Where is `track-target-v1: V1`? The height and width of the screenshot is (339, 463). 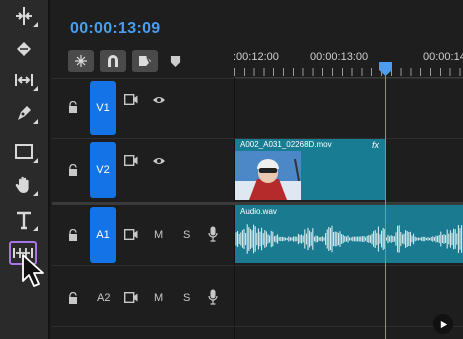
track-target-v1: V1 is located at coordinates (103, 108).